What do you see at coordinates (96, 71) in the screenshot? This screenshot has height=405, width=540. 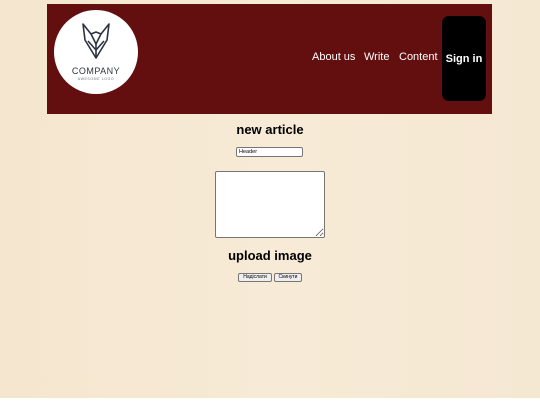 I see `logo-text: COMPANY` at bounding box center [96, 71].